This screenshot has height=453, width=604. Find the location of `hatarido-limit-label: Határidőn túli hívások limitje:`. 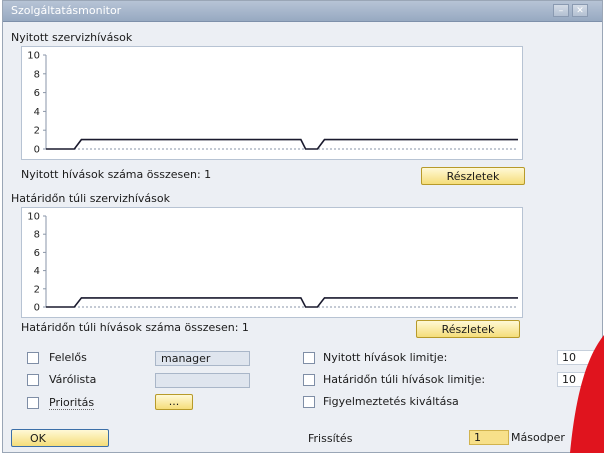

hatarido-limit-label: Határidőn túli hívások limitje: is located at coordinates (404, 379).